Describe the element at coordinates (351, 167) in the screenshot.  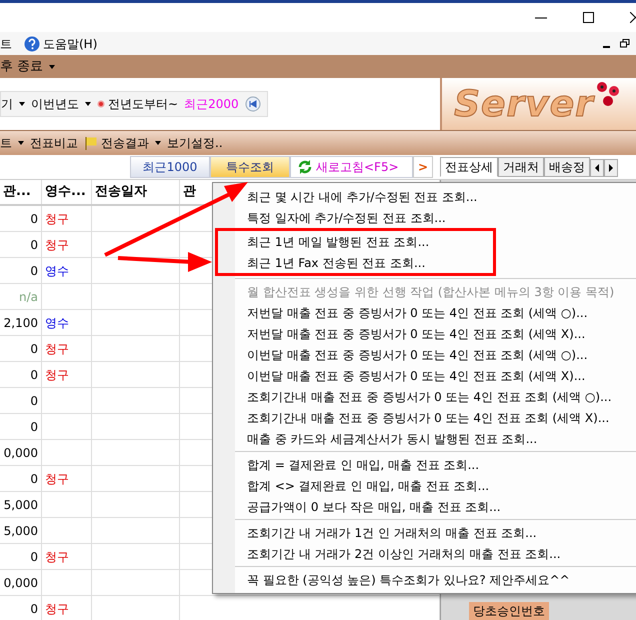
I see `refresh-button: 새로고침<F5>` at that location.